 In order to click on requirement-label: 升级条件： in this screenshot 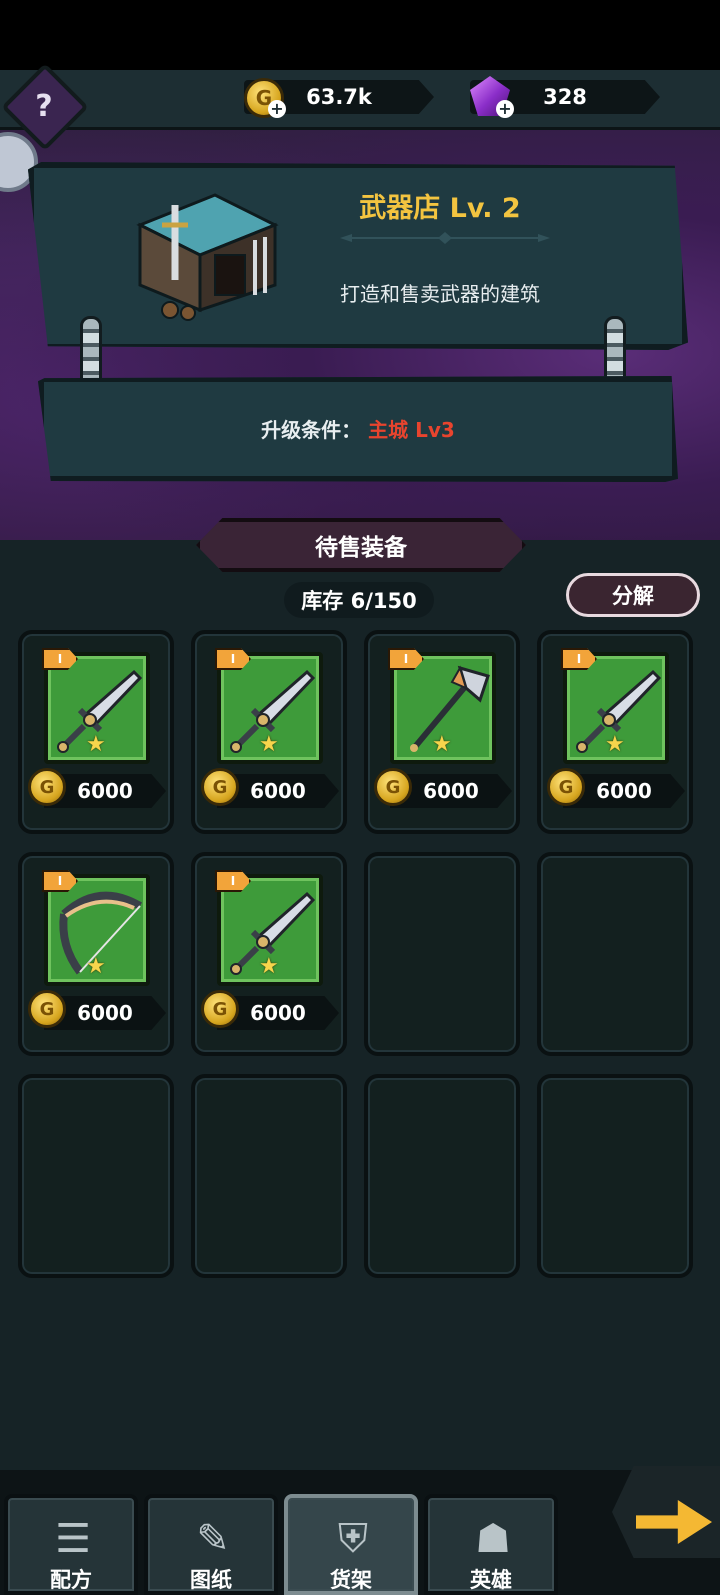, I will do `click(311, 430)`.